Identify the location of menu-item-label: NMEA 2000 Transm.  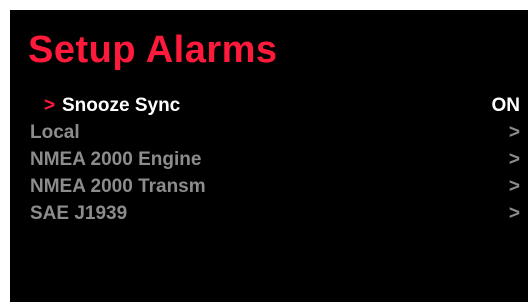
(118, 186).